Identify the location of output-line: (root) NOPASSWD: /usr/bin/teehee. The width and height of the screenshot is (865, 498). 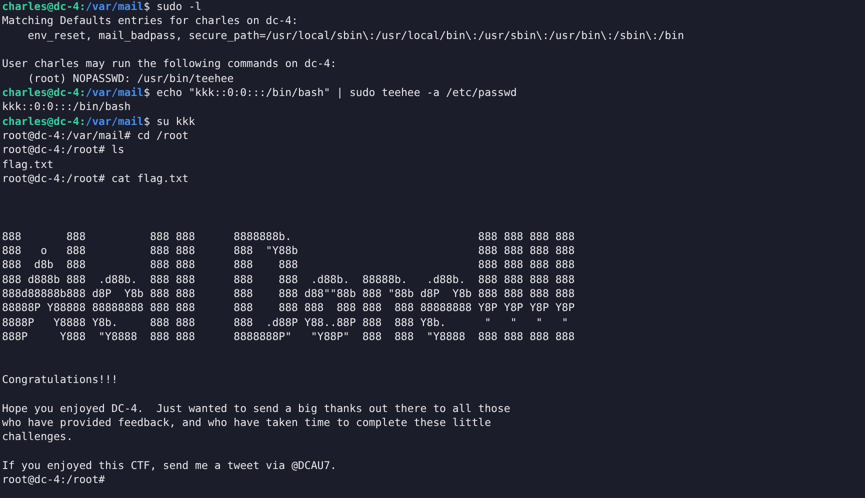
(130, 78).